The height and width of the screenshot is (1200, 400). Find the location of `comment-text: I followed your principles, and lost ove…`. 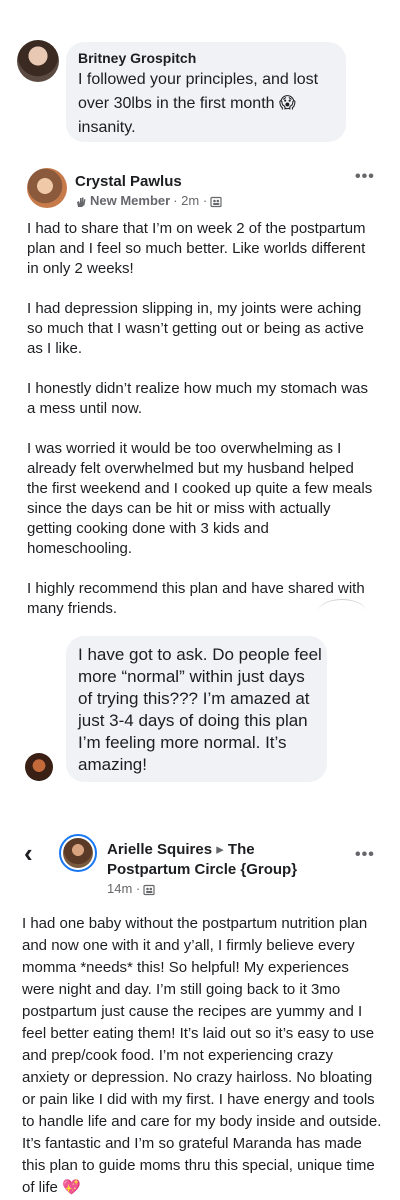

comment-text: I followed your principles, and lost ove… is located at coordinates (198, 103).